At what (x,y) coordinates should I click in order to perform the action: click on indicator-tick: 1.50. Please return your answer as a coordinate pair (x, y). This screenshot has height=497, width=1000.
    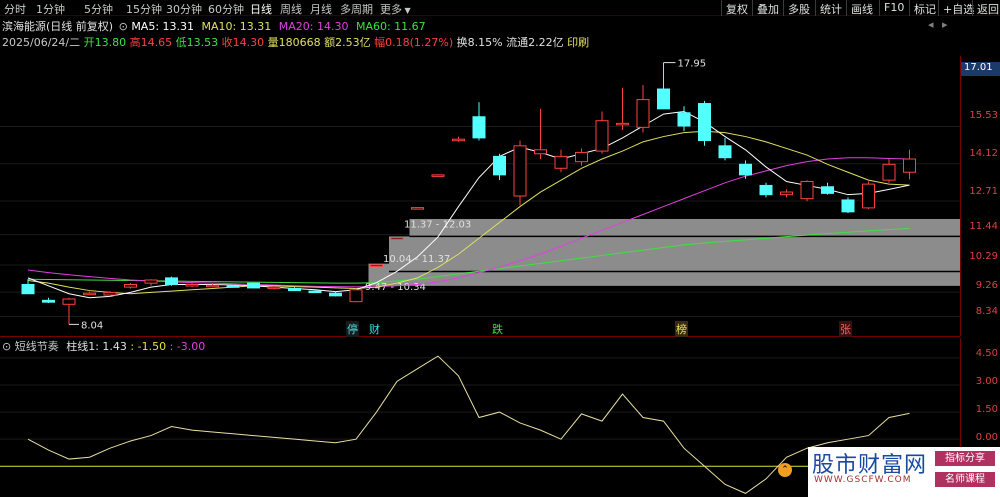
    Looking at the image, I should click on (986, 409).